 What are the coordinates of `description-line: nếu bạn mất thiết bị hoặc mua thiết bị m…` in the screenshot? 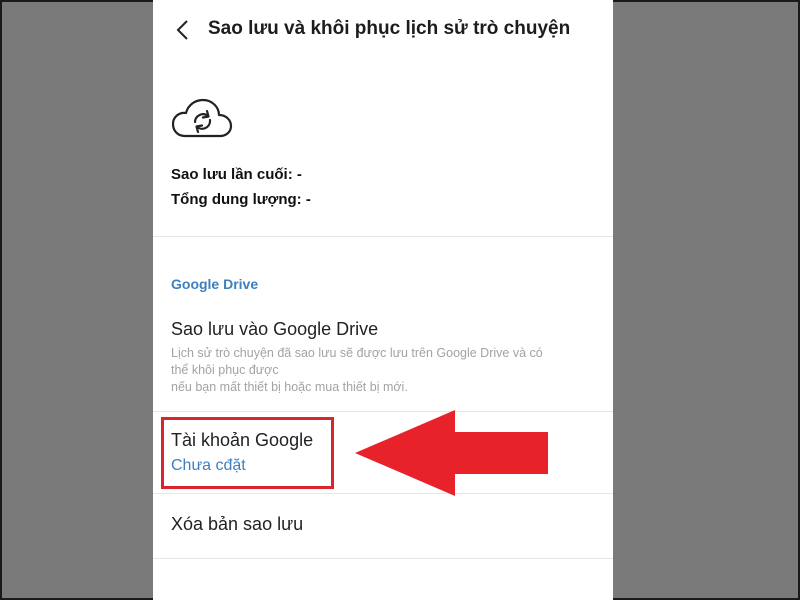 It's located at (289, 387).